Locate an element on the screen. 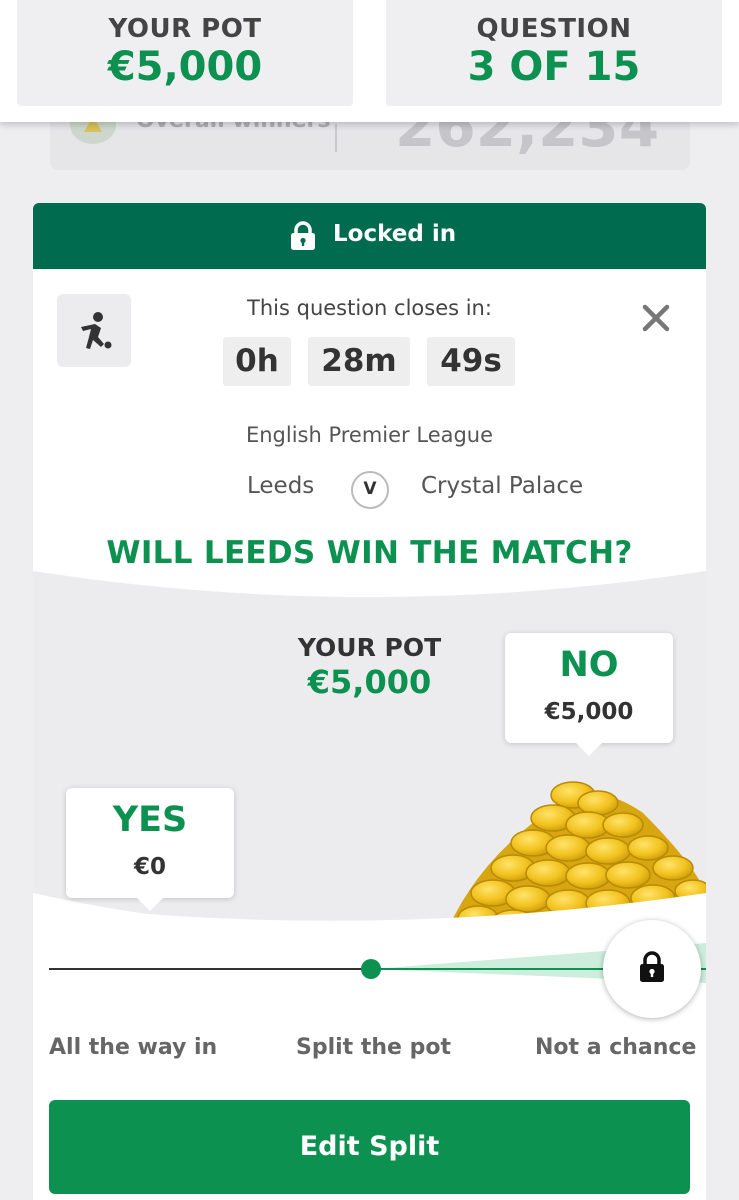 The width and height of the screenshot is (739, 1200). yes-bubble: YES €0 is located at coordinates (150, 849).